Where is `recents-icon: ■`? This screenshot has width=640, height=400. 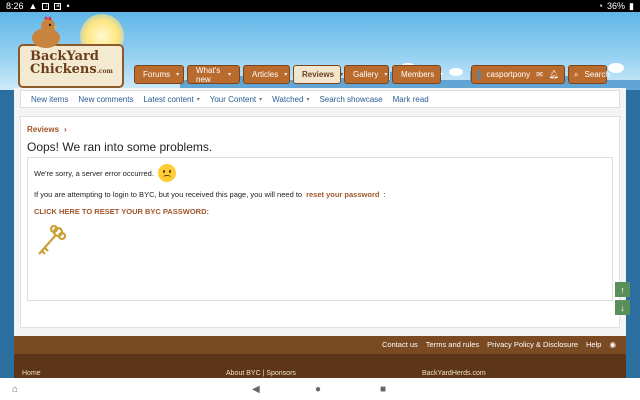
recents-icon: ■ is located at coordinates (383, 389).